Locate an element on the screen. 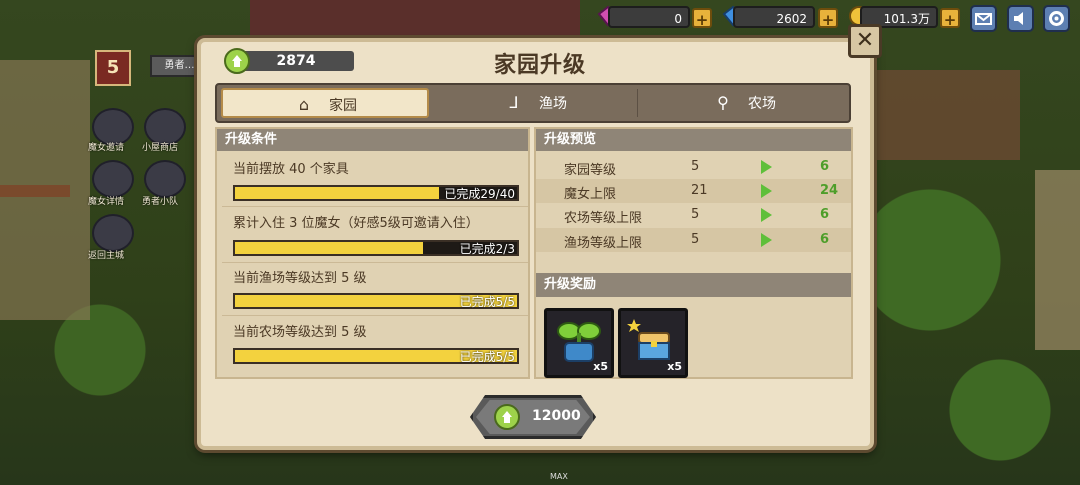 The image size is (1080, 485). add-heart-gem-button: + is located at coordinates (702, 18).